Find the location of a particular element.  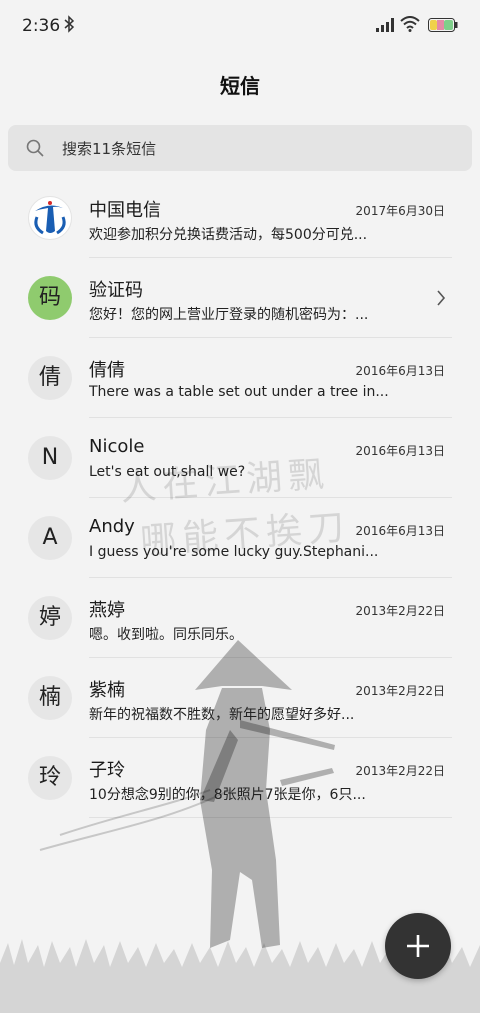

plus-icon is located at coordinates (418, 946).